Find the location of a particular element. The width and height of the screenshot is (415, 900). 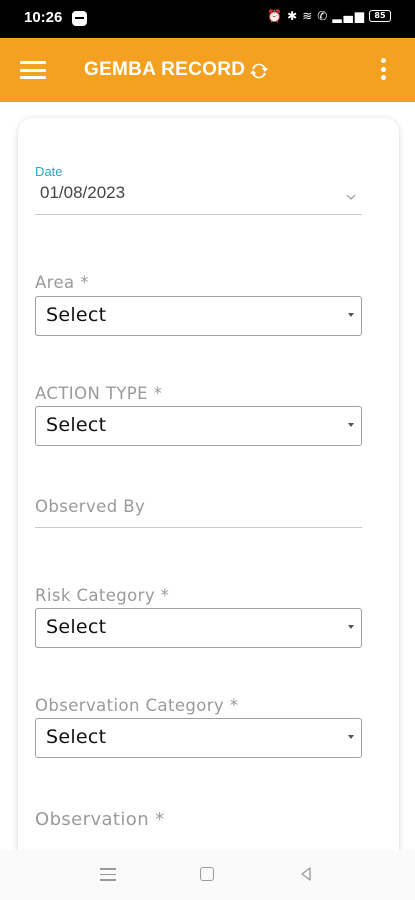

chevron-down-icon is located at coordinates (351, 197).